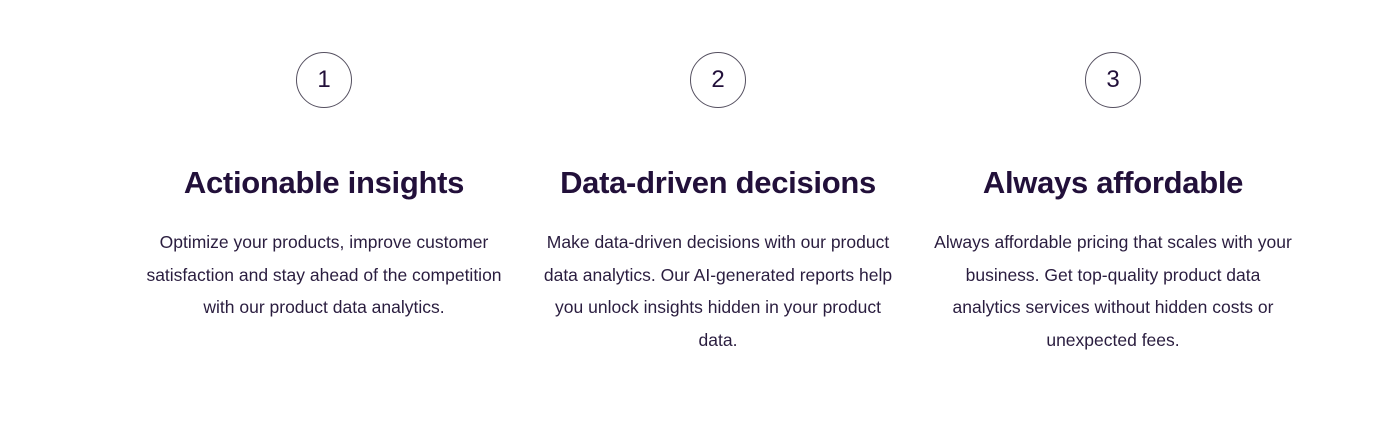 The width and height of the screenshot is (1380, 448). What do you see at coordinates (324, 80) in the screenshot?
I see `step-number-badge: 1` at bounding box center [324, 80].